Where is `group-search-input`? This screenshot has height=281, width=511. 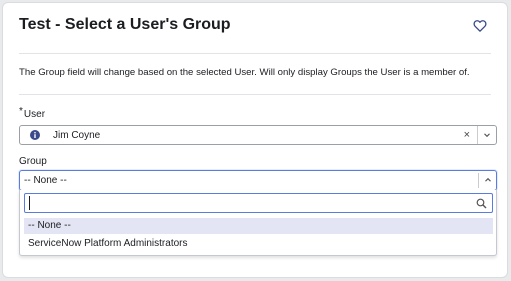 group-search-input is located at coordinates (249, 203).